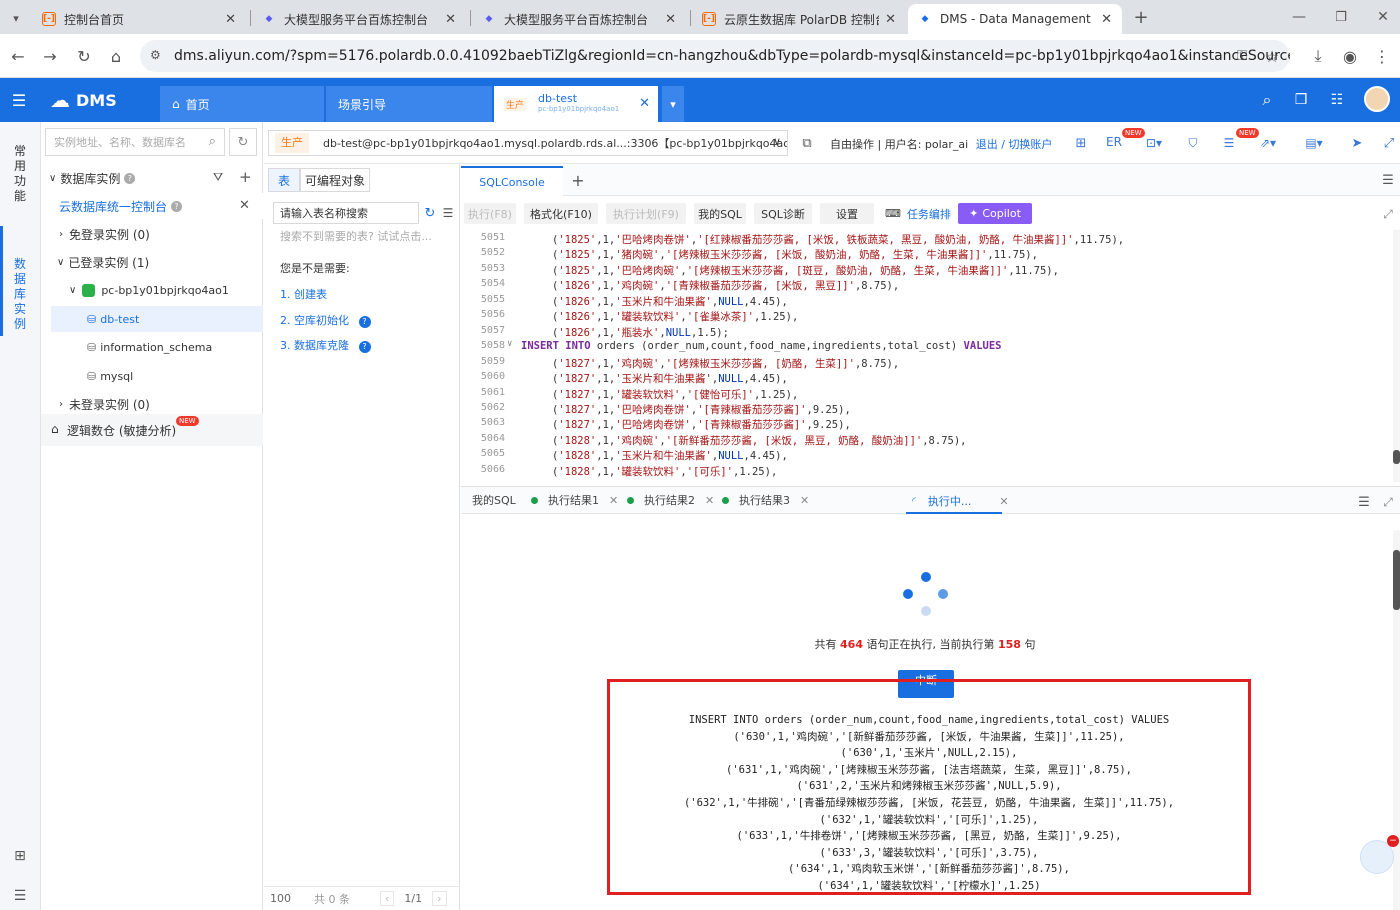 Image resolution: width=1400 pixels, height=910 pixels. What do you see at coordinates (116, 56) in the screenshot?
I see `home-icon: ⌂` at bounding box center [116, 56].